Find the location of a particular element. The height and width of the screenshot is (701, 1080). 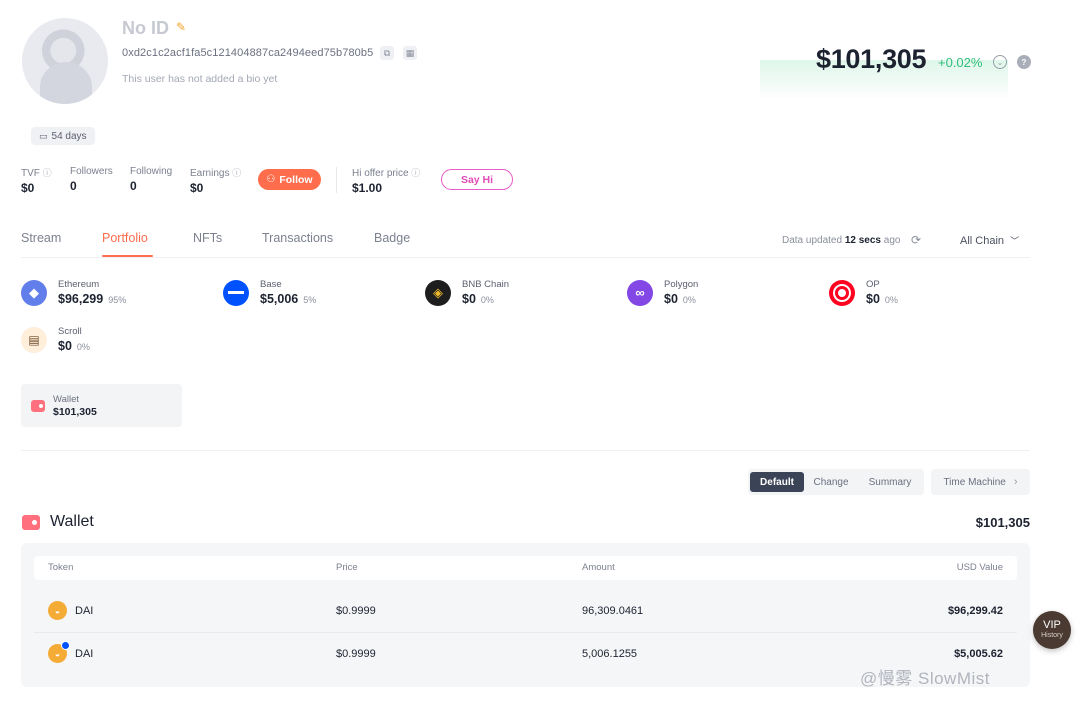

tab-portfolio: Portfolio is located at coordinates (125, 238).